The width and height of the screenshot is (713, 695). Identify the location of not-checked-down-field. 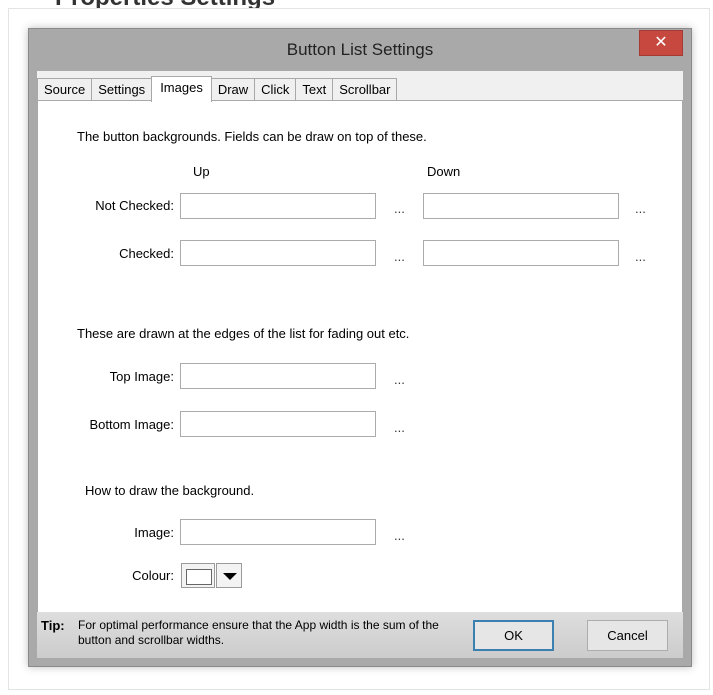
(521, 206).